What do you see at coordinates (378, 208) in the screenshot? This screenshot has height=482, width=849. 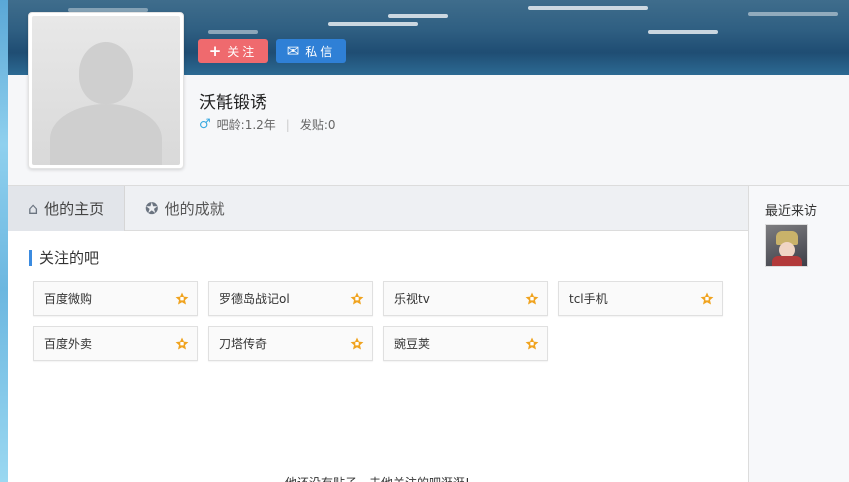 I see `profile-tabs: ⌂ 他的主页 ✪ 他的成就` at bounding box center [378, 208].